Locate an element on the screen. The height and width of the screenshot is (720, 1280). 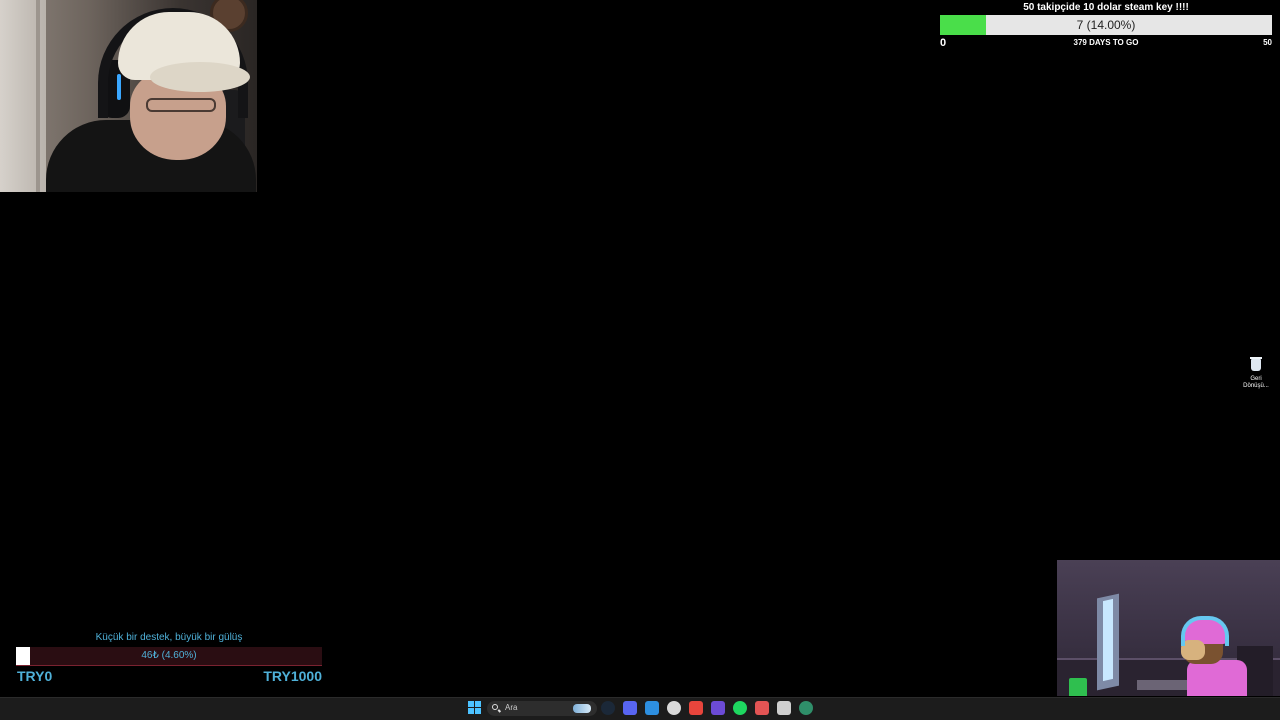
pixel-art-headset is located at coordinates (1205, 631).